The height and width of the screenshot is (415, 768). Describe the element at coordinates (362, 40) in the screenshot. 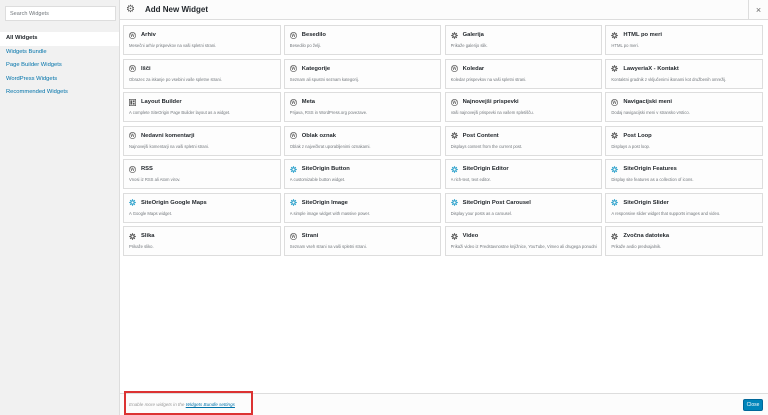

I see `widget-card: W Besedilo Besedilo po želji.` at that location.